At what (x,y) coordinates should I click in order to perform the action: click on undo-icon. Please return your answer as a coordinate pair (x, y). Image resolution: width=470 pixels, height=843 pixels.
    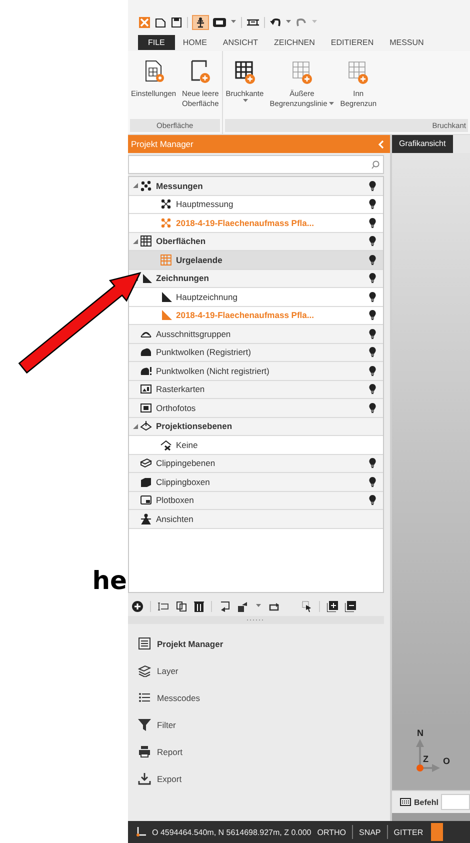
    Looking at the image, I should click on (275, 22).